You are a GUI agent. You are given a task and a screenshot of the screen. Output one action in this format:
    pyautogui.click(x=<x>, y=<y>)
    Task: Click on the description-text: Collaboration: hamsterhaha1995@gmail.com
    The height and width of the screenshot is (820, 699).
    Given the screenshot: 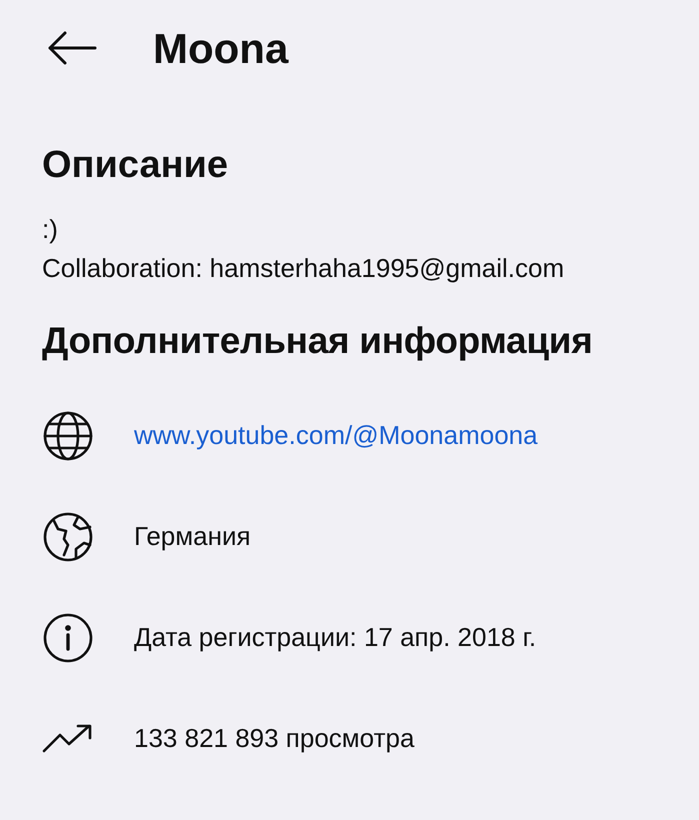 What is the action you would take?
    pyautogui.click(x=303, y=268)
    